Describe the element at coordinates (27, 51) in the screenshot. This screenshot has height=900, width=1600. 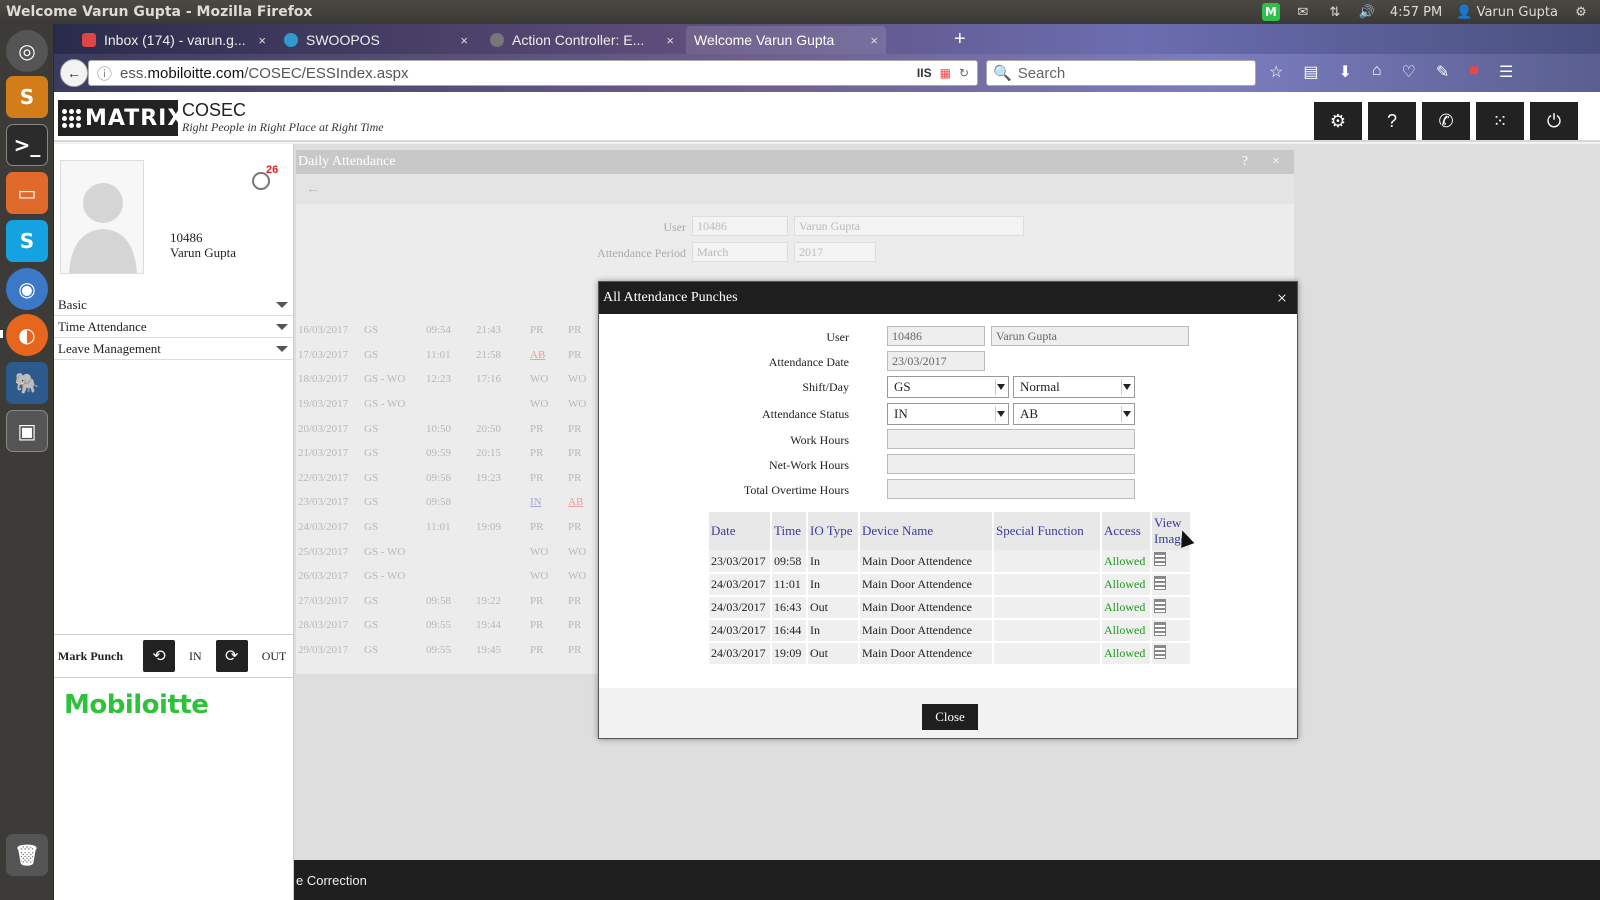
I see `dash-home-icon: ◎` at that location.